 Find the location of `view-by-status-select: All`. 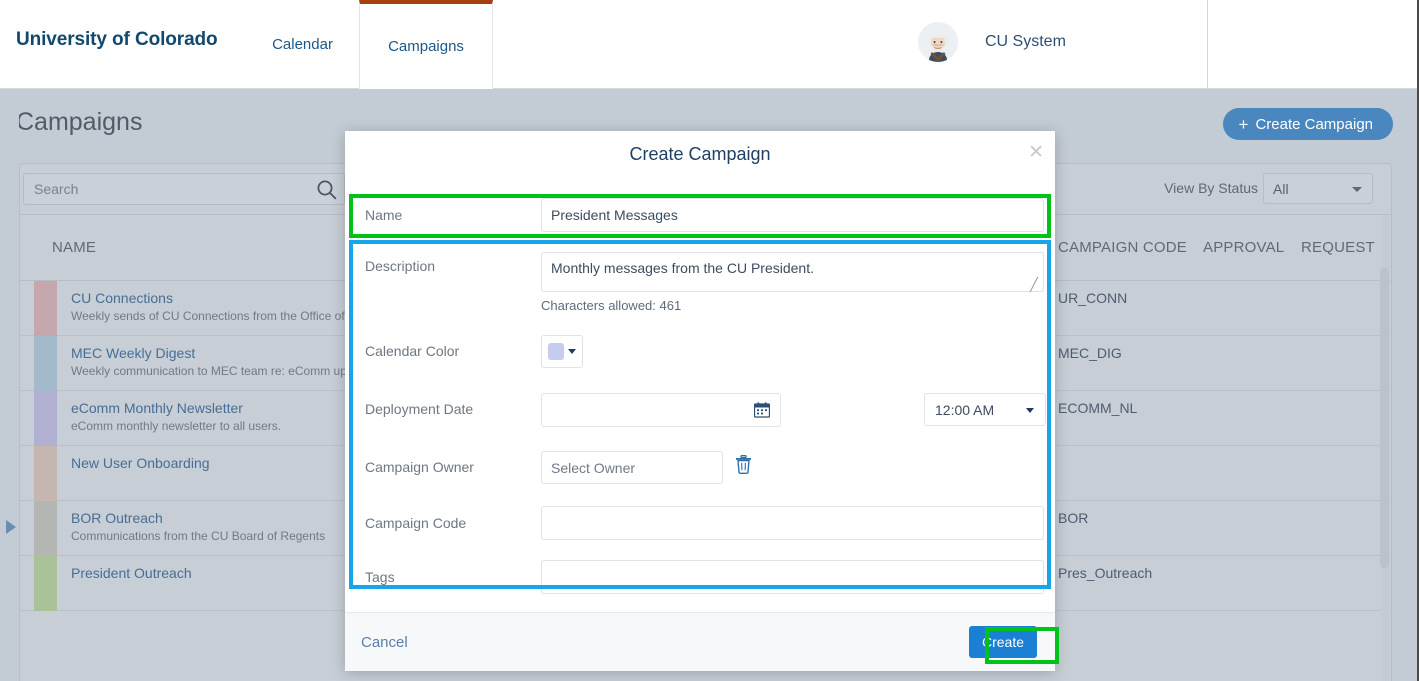

view-by-status-select: All is located at coordinates (1318, 188).